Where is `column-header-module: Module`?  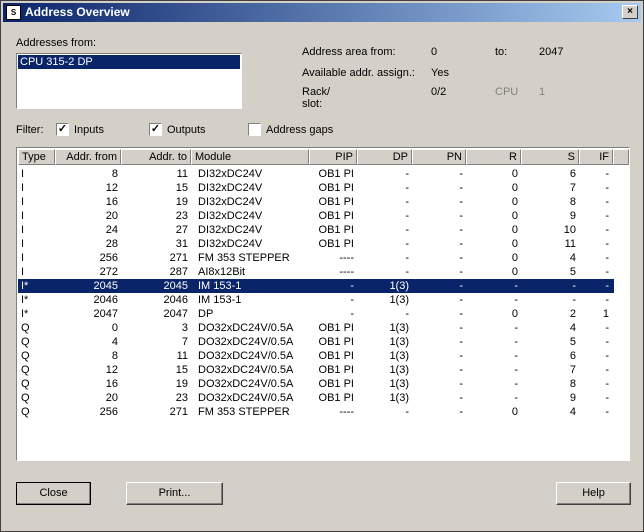
column-header-module: Module is located at coordinates (250, 157).